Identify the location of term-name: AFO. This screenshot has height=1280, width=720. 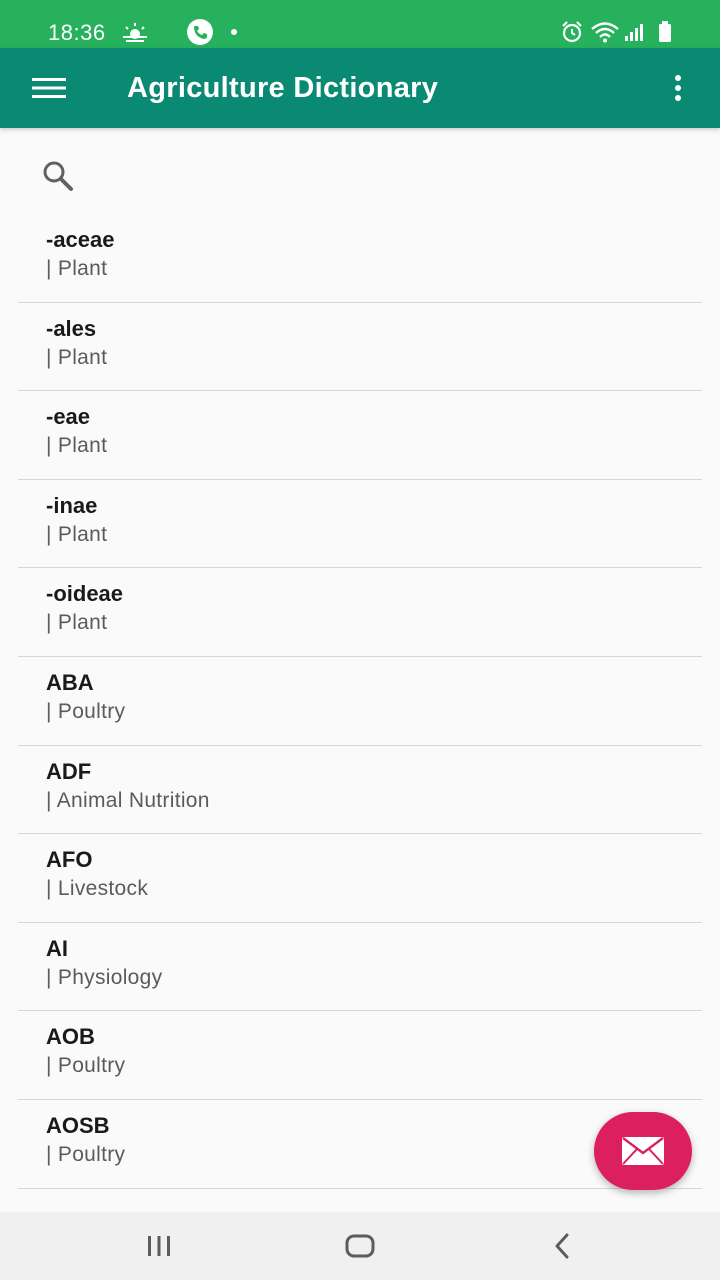
(69, 860).